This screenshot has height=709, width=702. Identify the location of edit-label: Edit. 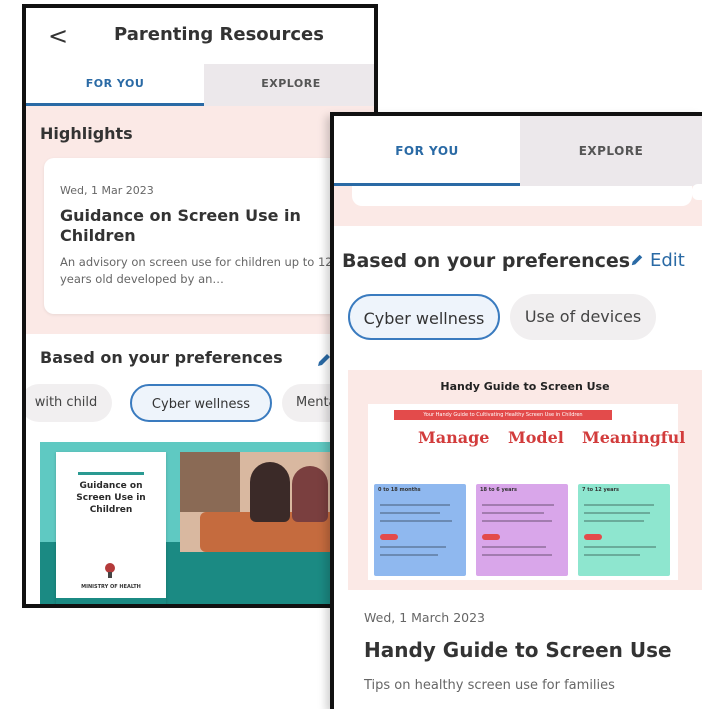
(667, 260).